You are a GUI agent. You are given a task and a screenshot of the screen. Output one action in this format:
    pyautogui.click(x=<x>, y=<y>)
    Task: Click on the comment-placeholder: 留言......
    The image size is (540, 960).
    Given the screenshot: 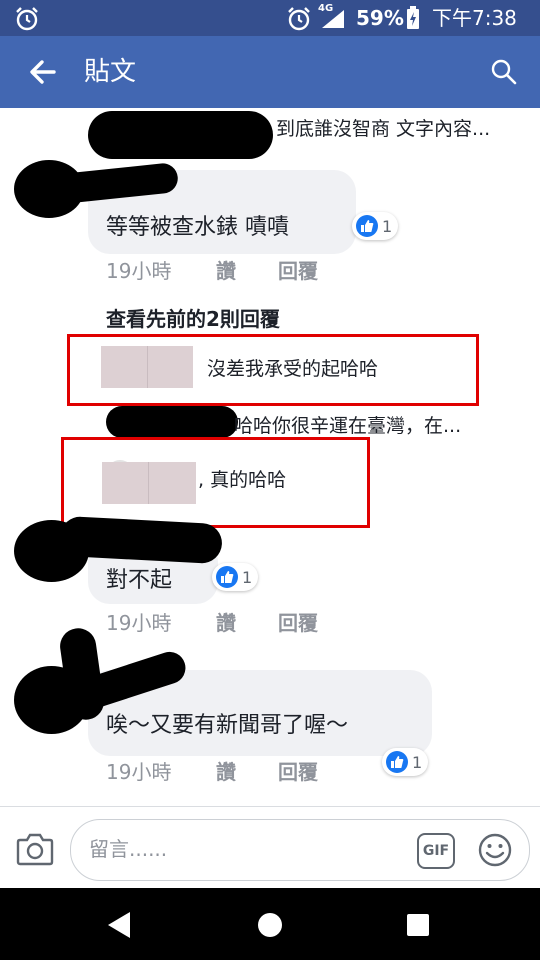 What is the action you would take?
    pyautogui.click(x=128, y=849)
    